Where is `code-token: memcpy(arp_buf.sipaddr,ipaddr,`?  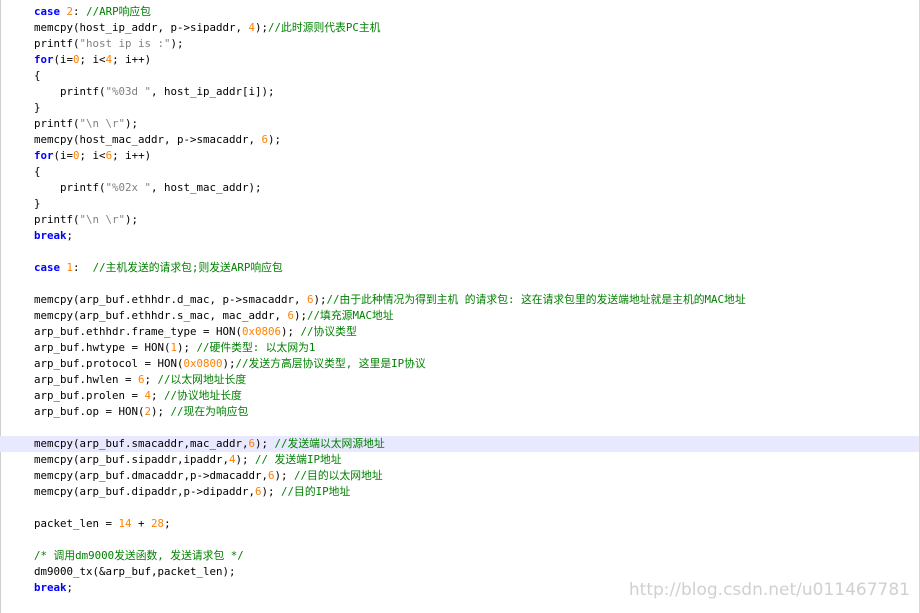
code-token: memcpy(arp_buf.sipaddr,ipaddr, is located at coordinates (132, 459).